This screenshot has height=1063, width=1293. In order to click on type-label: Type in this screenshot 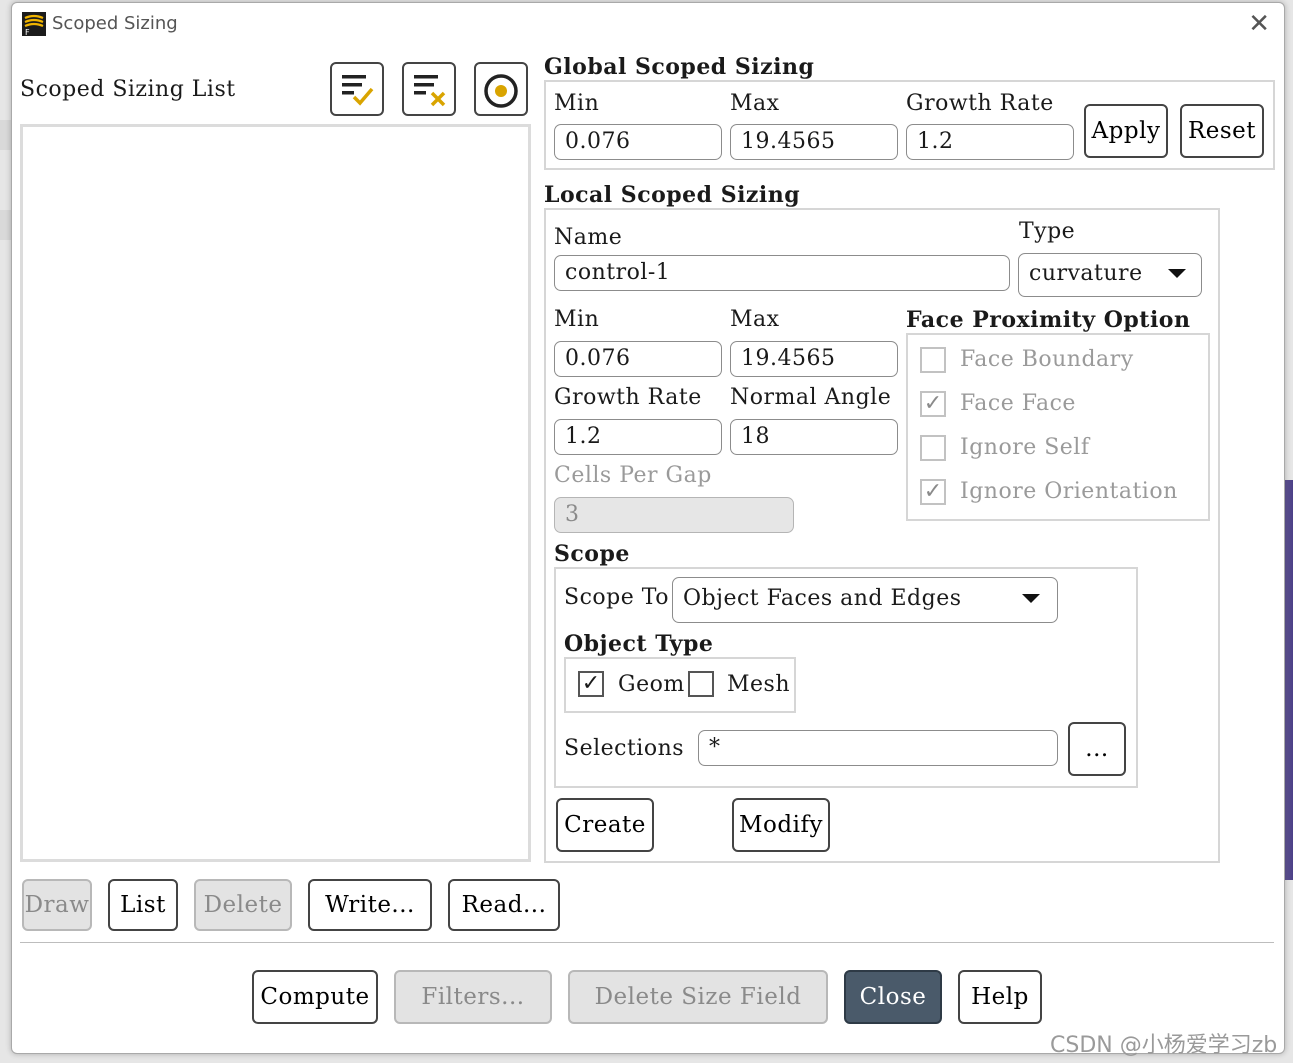, I will do `click(1047, 231)`.